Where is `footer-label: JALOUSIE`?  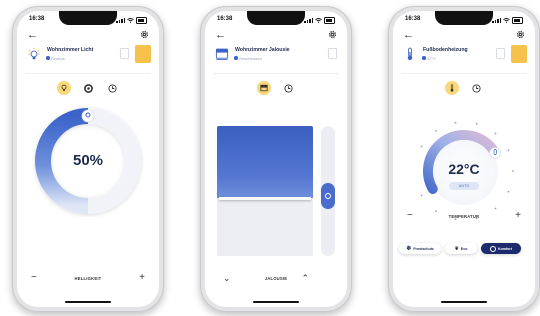
footer-label: JALOUSIE is located at coordinates (276, 278).